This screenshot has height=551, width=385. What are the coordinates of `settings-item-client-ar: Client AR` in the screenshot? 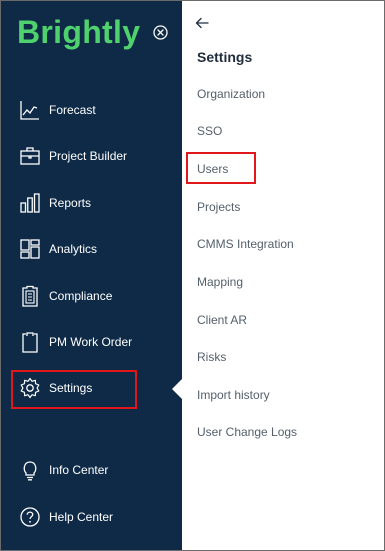 It's located at (222, 320).